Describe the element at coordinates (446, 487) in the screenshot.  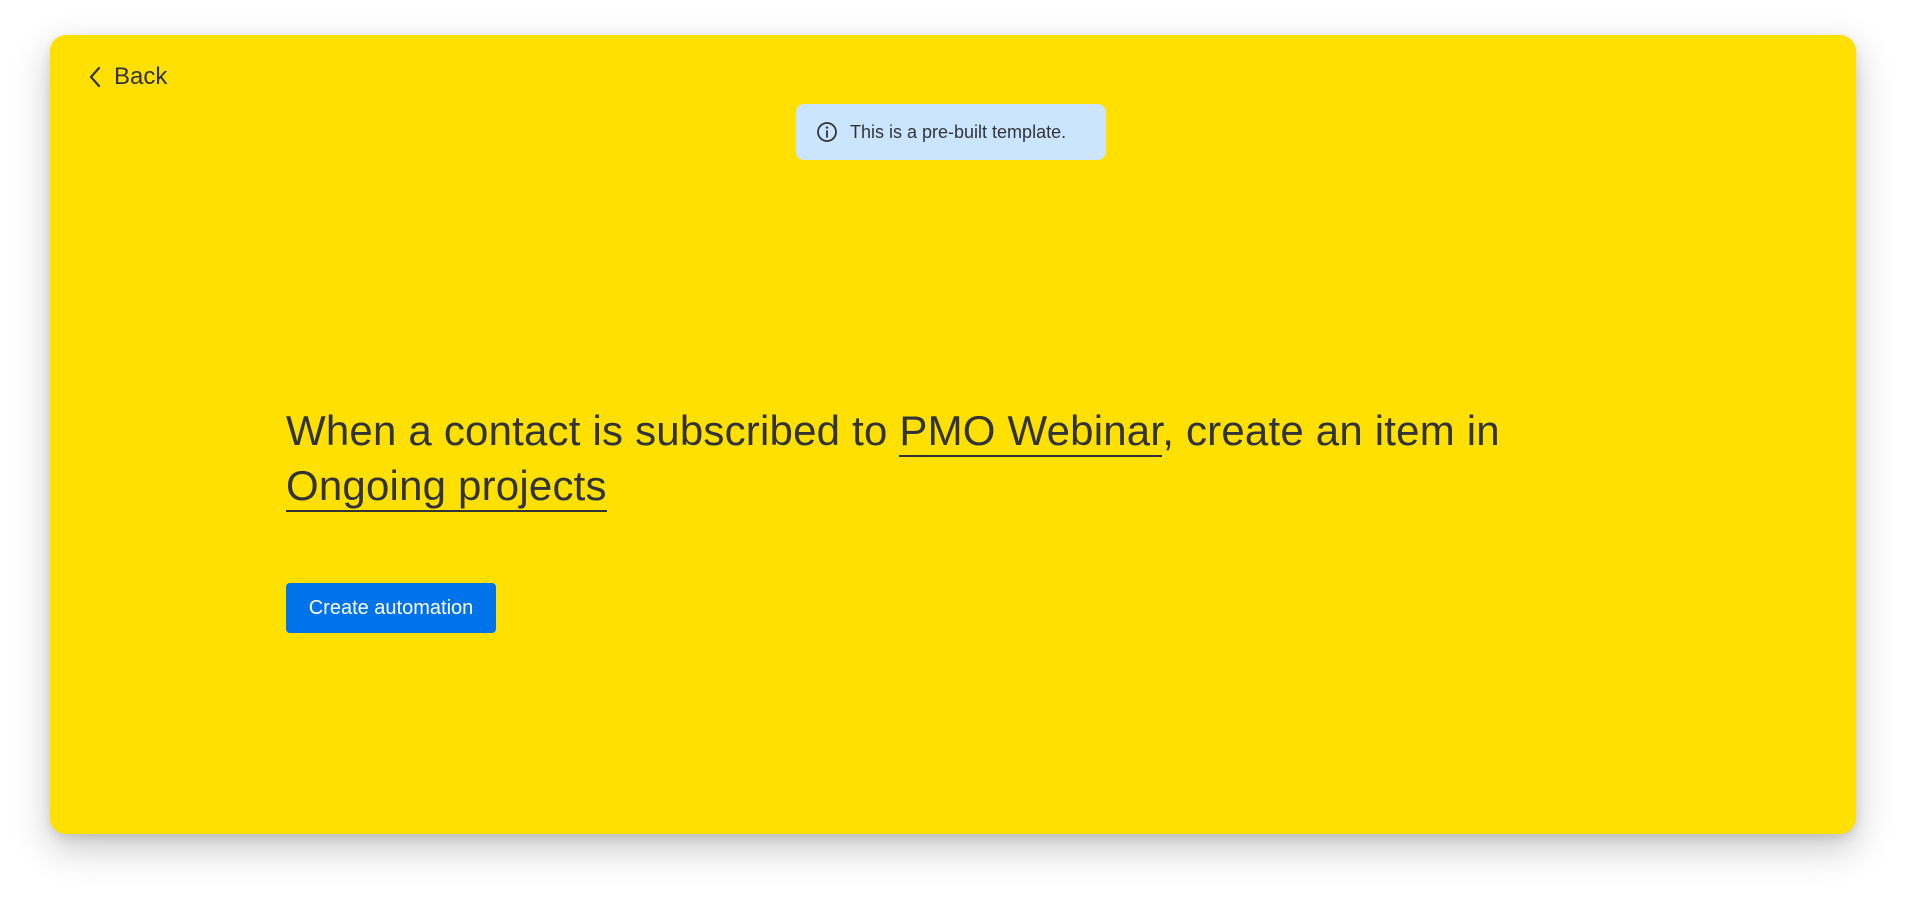
I see `target-board-link: Ongoing projects` at that location.